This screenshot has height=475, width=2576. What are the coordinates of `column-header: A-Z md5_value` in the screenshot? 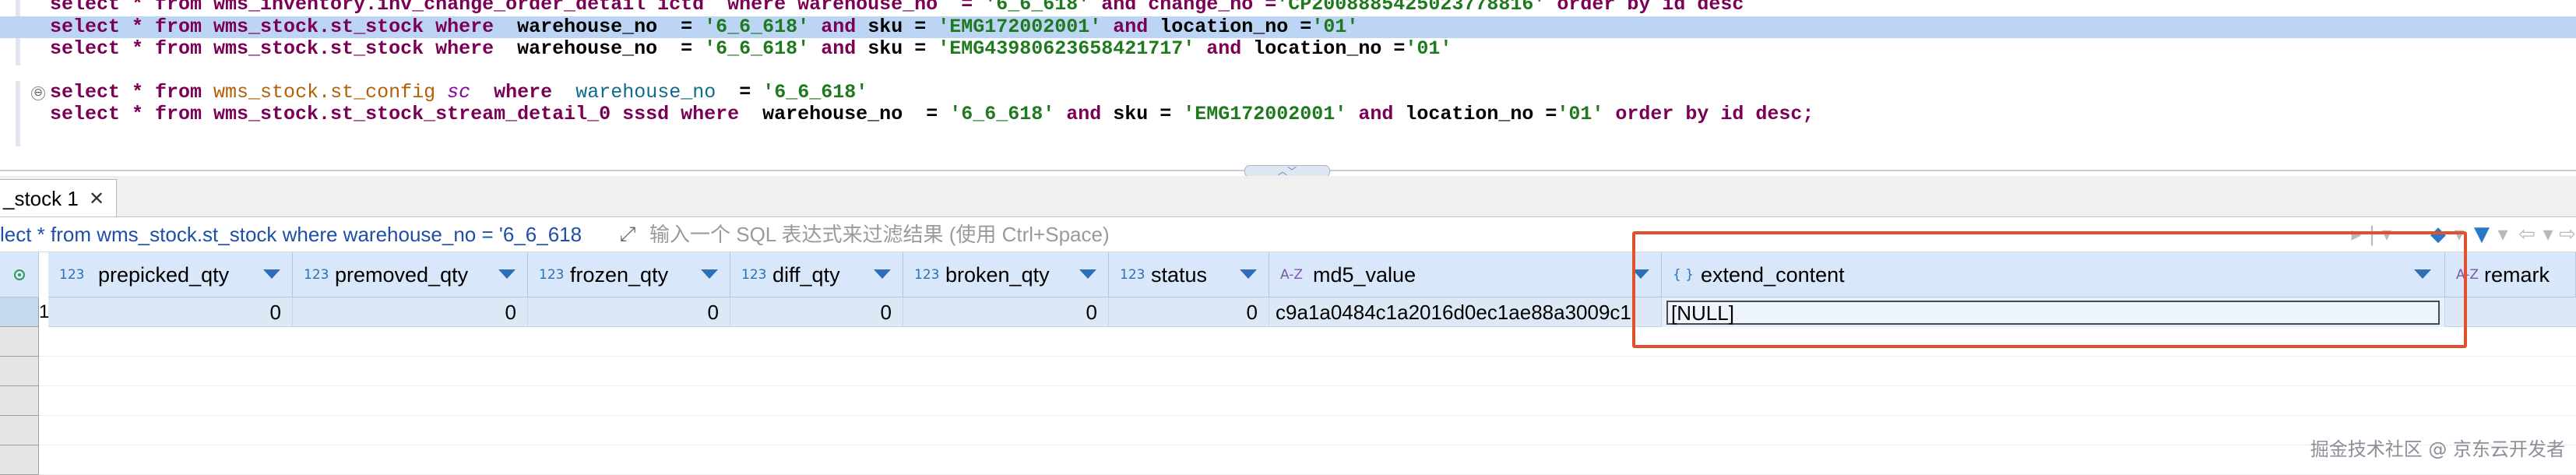 It's located at (1465, 274).